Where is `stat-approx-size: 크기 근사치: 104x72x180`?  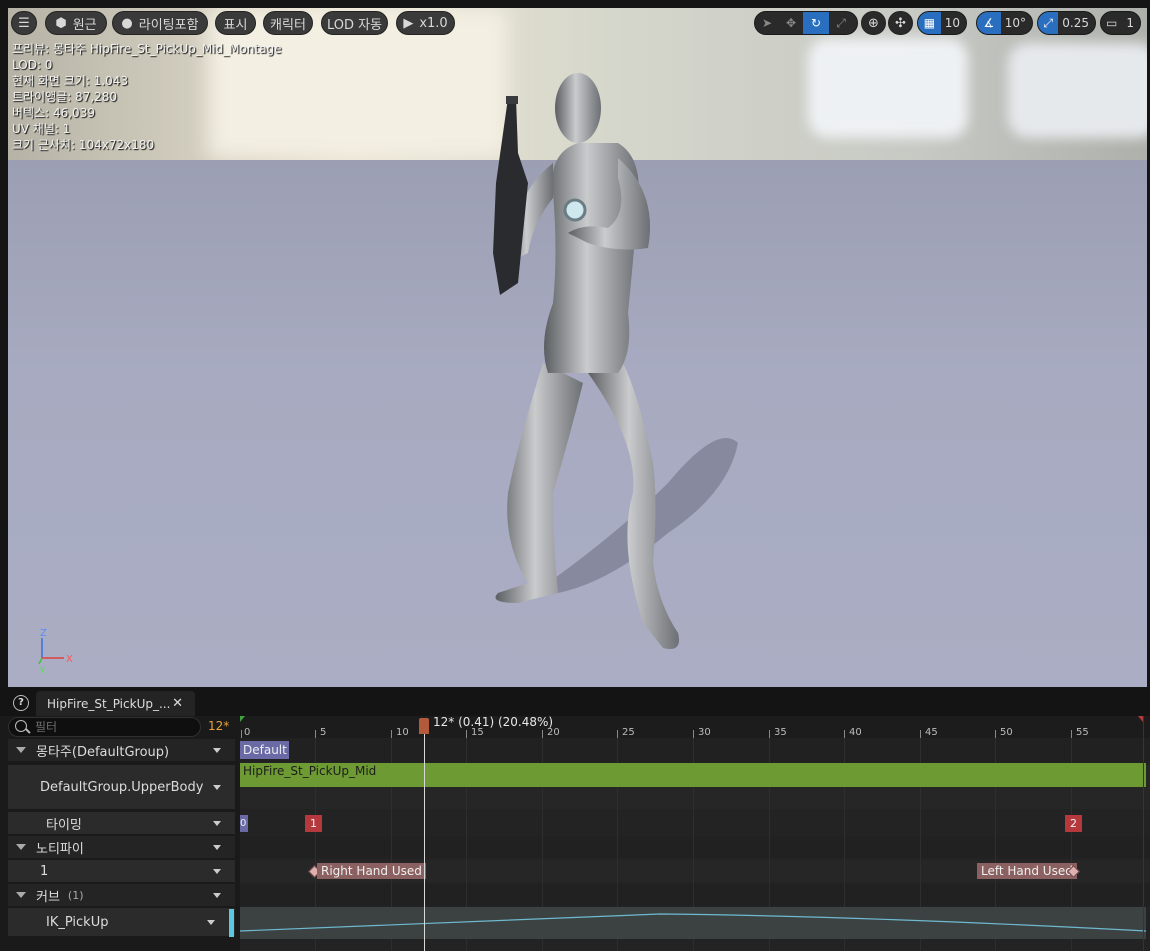
stat-approx-size: 크기 근사치: 104x72x180 is located at coordinates (83, 145).